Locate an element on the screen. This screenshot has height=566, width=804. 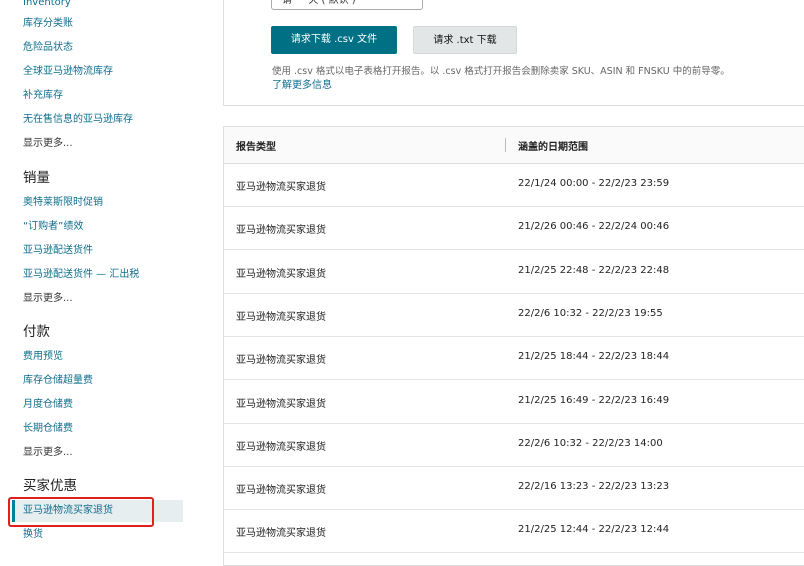
table-row: 亚马逊物流买家退货 21/2/25 12:44 - 22/2/23 12:44 is located at coordinates (514, 531).